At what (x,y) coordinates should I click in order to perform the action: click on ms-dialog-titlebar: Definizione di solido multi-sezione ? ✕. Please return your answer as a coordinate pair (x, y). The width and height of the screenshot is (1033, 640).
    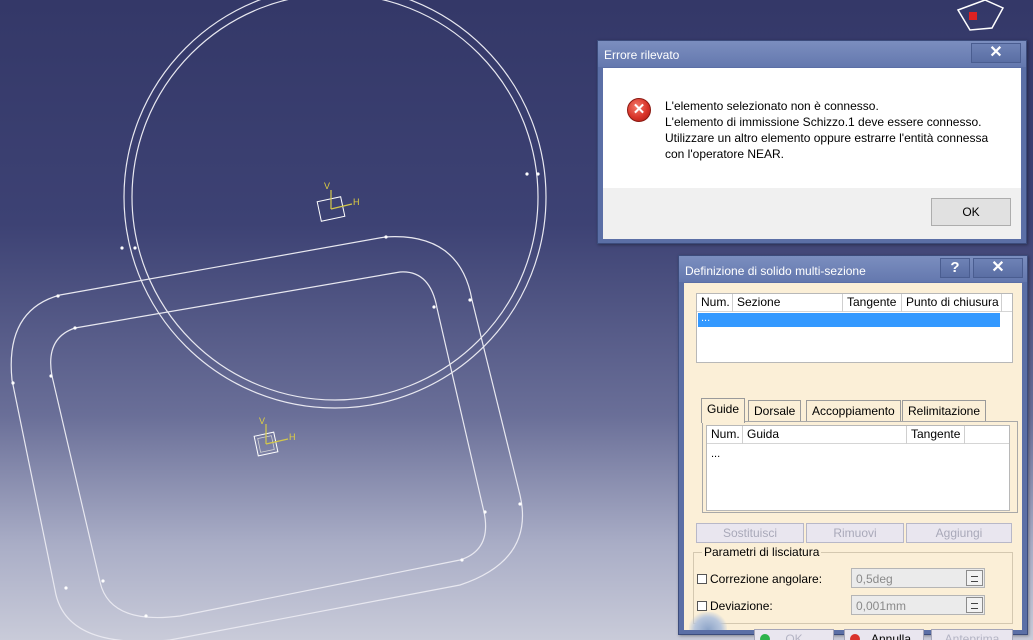
    Looking at the image, I should click on (853, 269).